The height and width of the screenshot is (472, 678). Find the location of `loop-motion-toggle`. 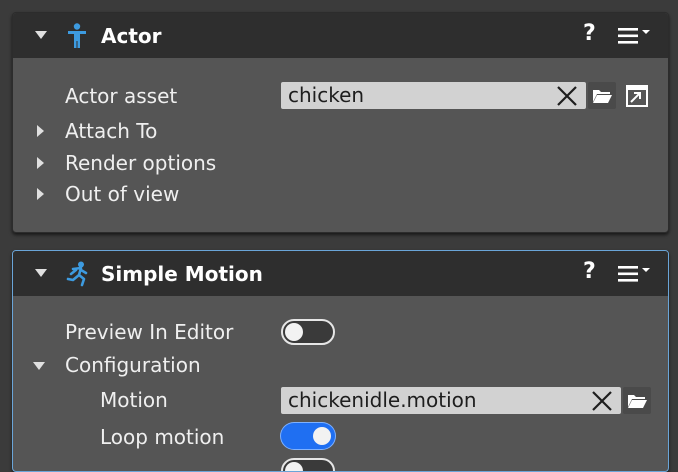

loop-motion-toggle is located at coordinates (308, 436).